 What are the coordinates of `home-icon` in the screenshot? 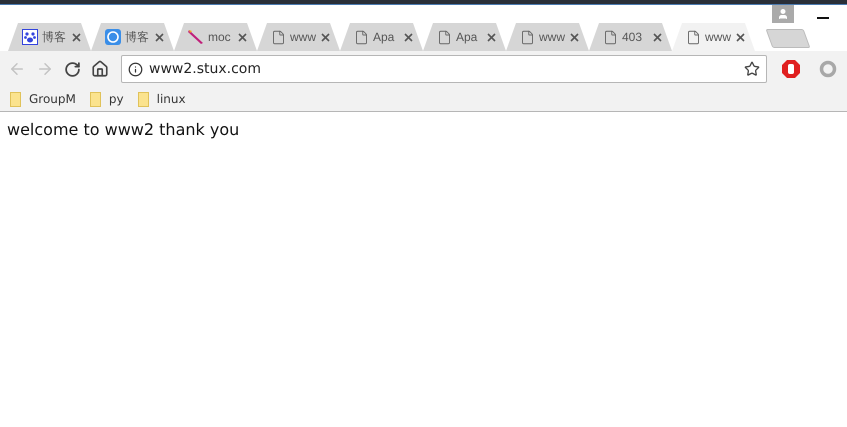 It's located at (100, 69).